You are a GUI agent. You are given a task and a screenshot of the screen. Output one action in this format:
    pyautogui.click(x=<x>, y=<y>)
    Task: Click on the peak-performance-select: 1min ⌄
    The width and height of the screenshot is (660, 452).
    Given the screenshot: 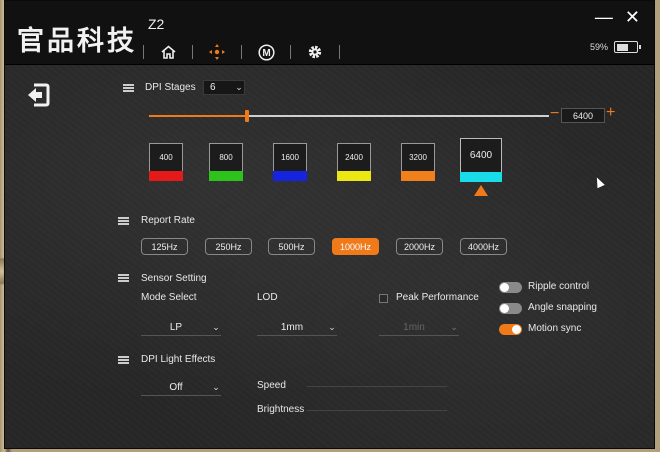 What is the action you would take?
    pyautogui.click(x=419, y=327)
    